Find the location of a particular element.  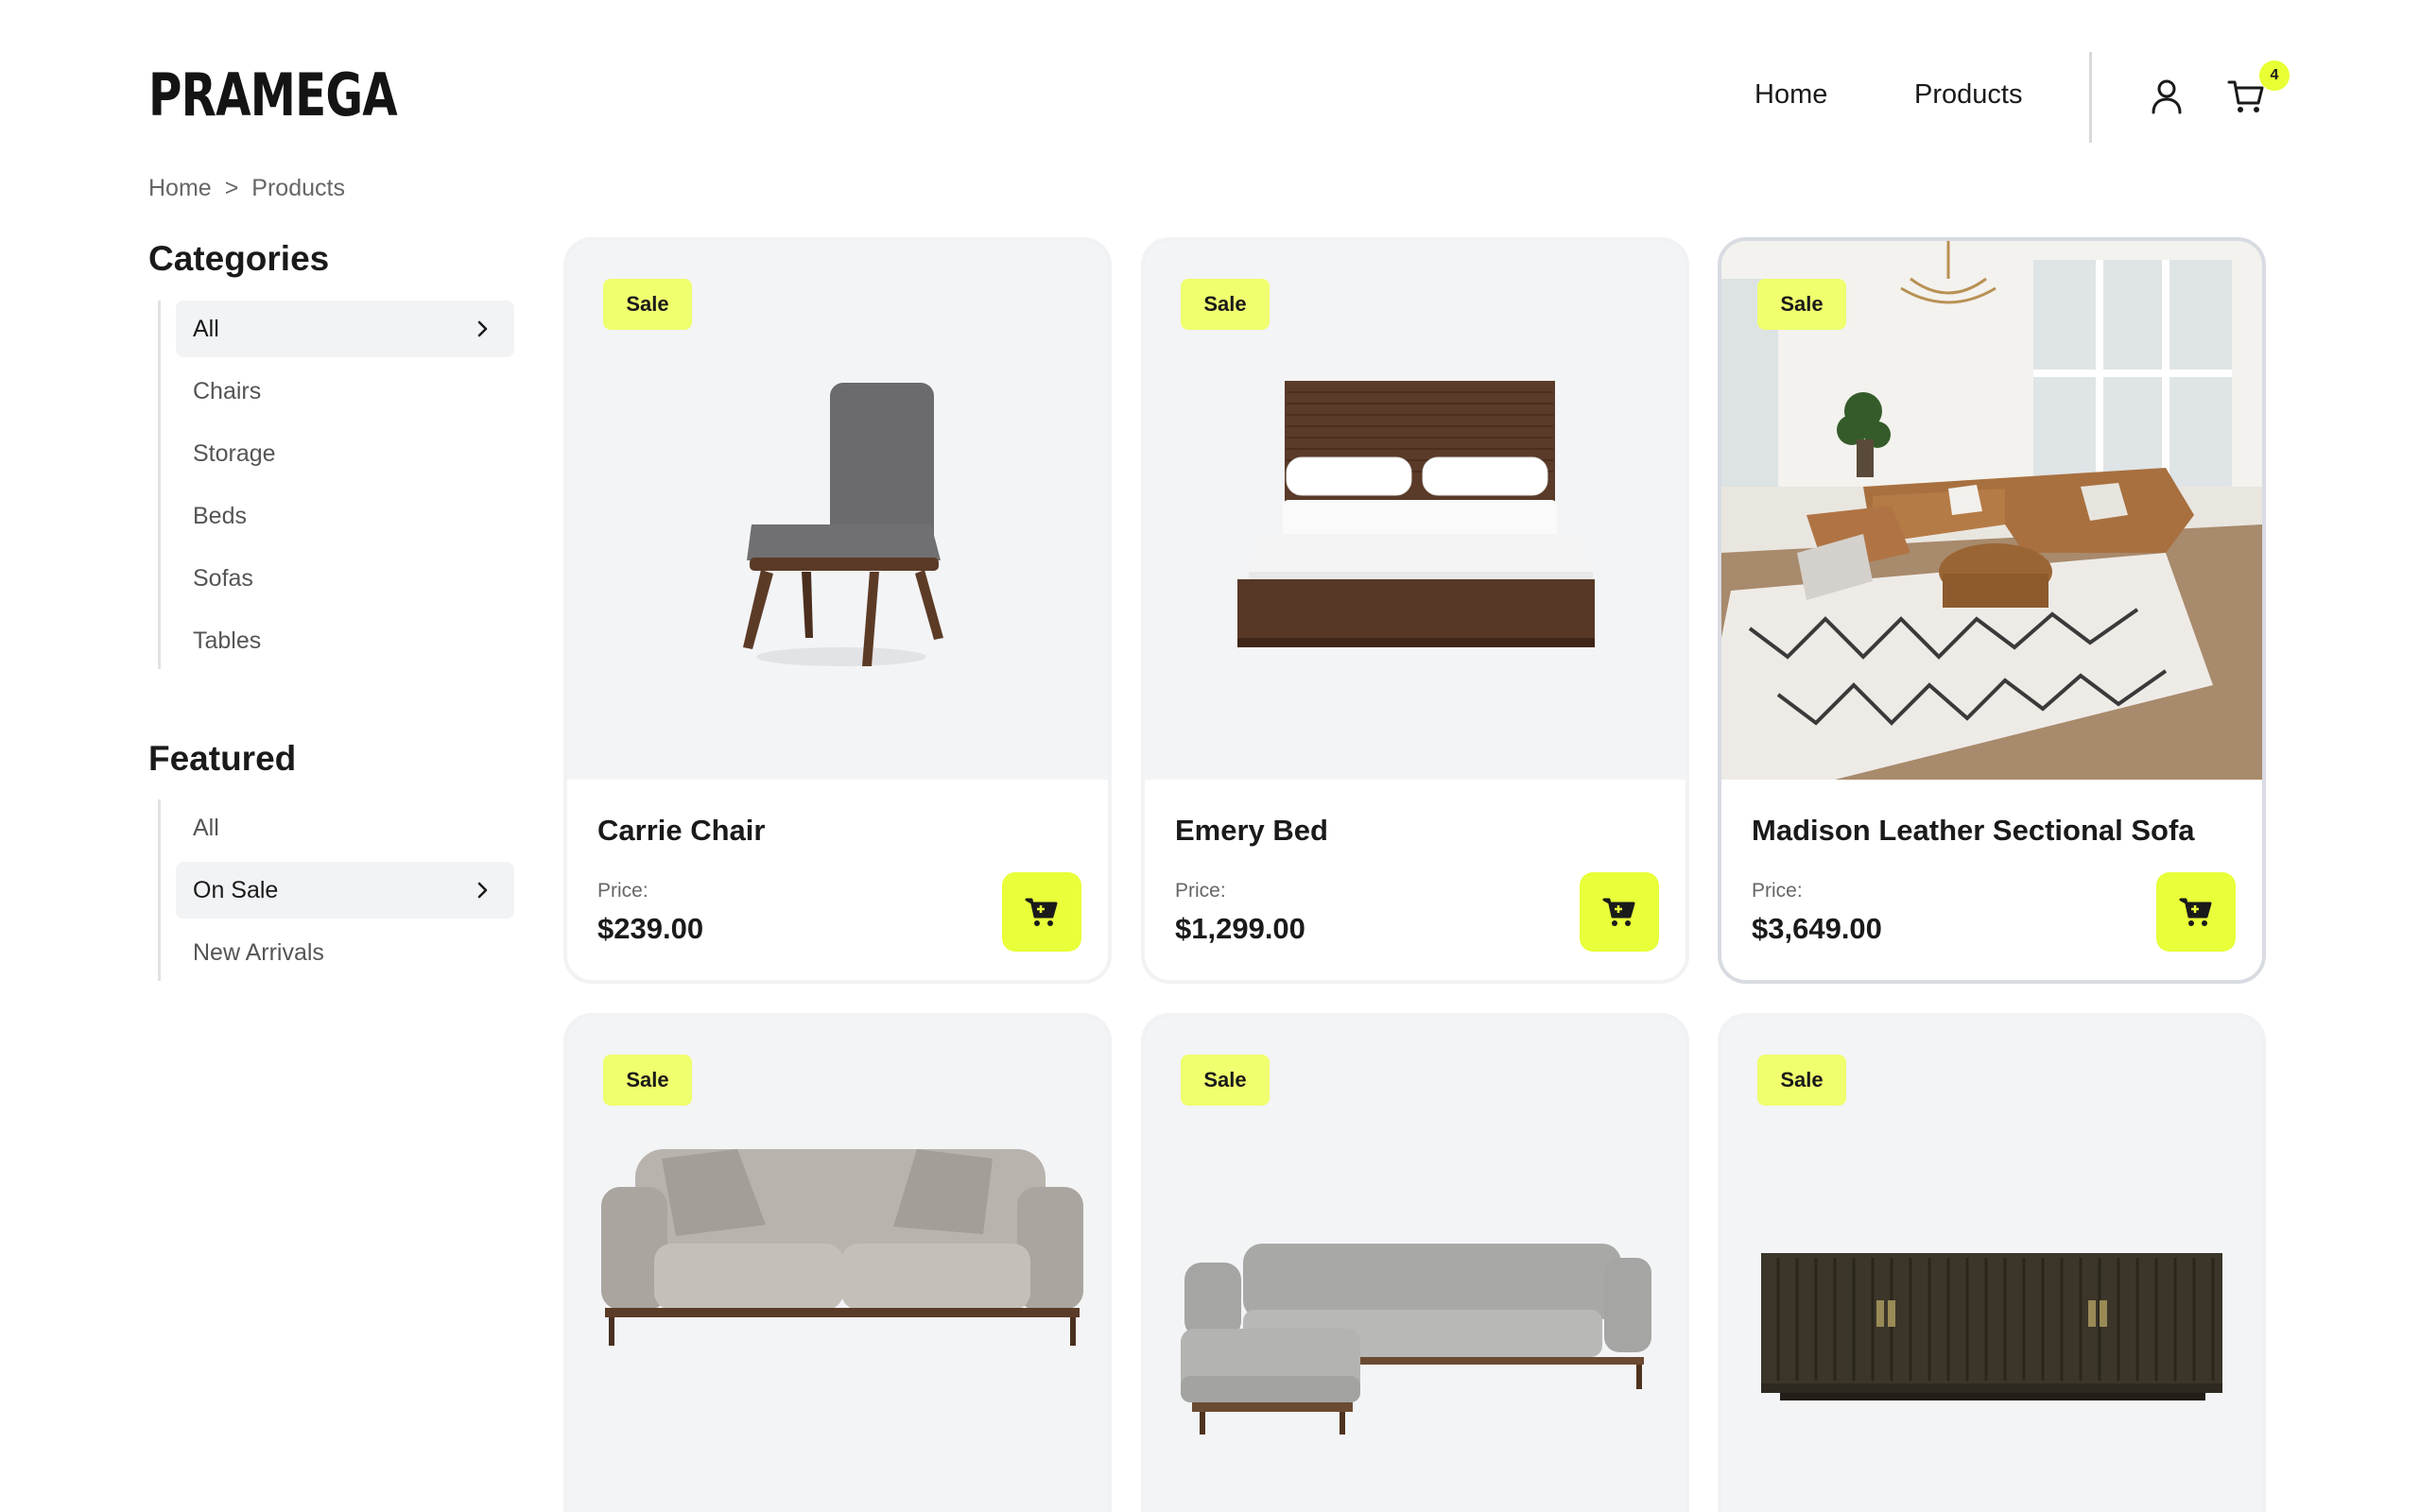

breadcrumb: Home > Products is located at coordinates (247, 188).